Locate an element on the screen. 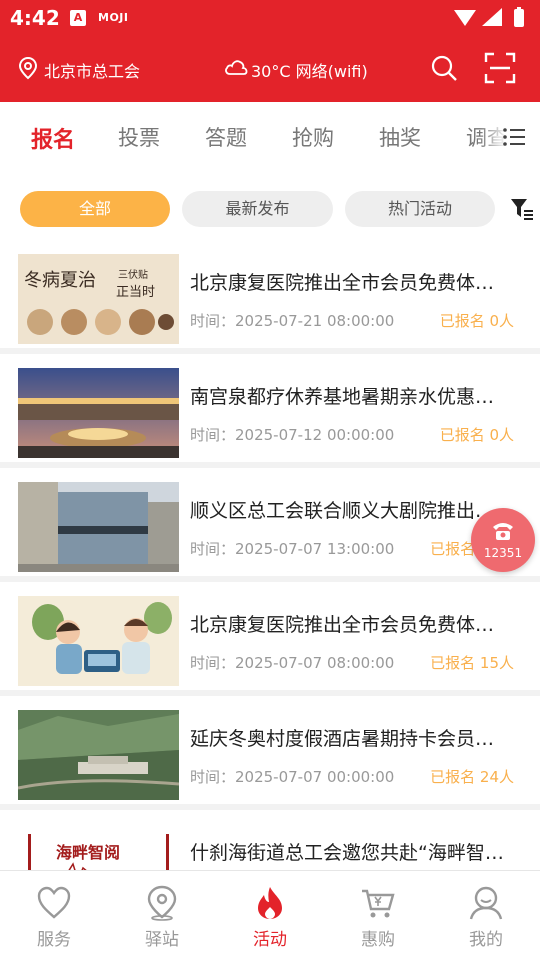 This screenshot has height=960, width=540. tab-vote: 投票 is located at coordinates (139, 137).